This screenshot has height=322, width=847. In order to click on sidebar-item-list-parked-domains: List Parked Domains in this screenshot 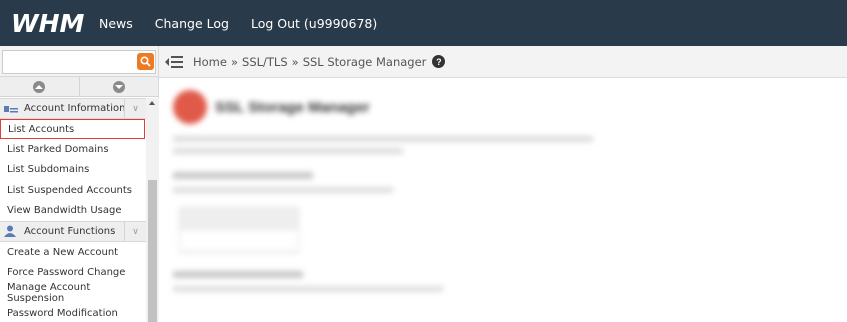, I will do `click(73, 149)`.